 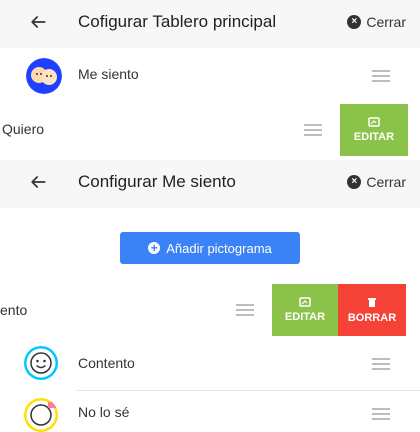 I want to click on page-title: Cofigurar Tablero principal, so click(x=177, y=21).